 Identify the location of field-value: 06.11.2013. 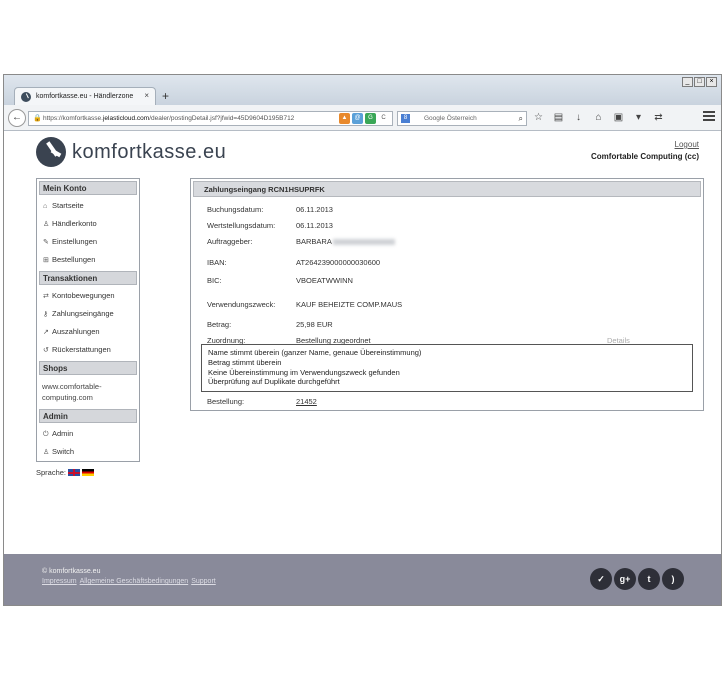
(314, 209).